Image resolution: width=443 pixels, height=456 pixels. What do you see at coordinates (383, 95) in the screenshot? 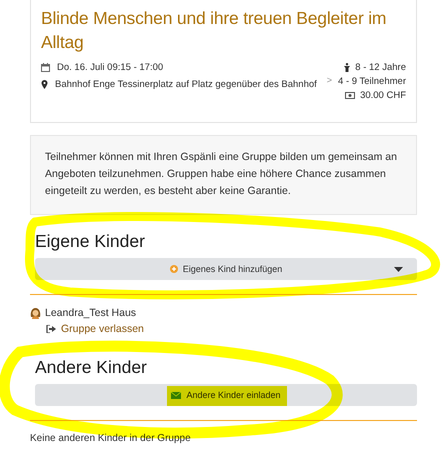
I see `event-price: 30.00 CHF` at bounding box center [383, 95].